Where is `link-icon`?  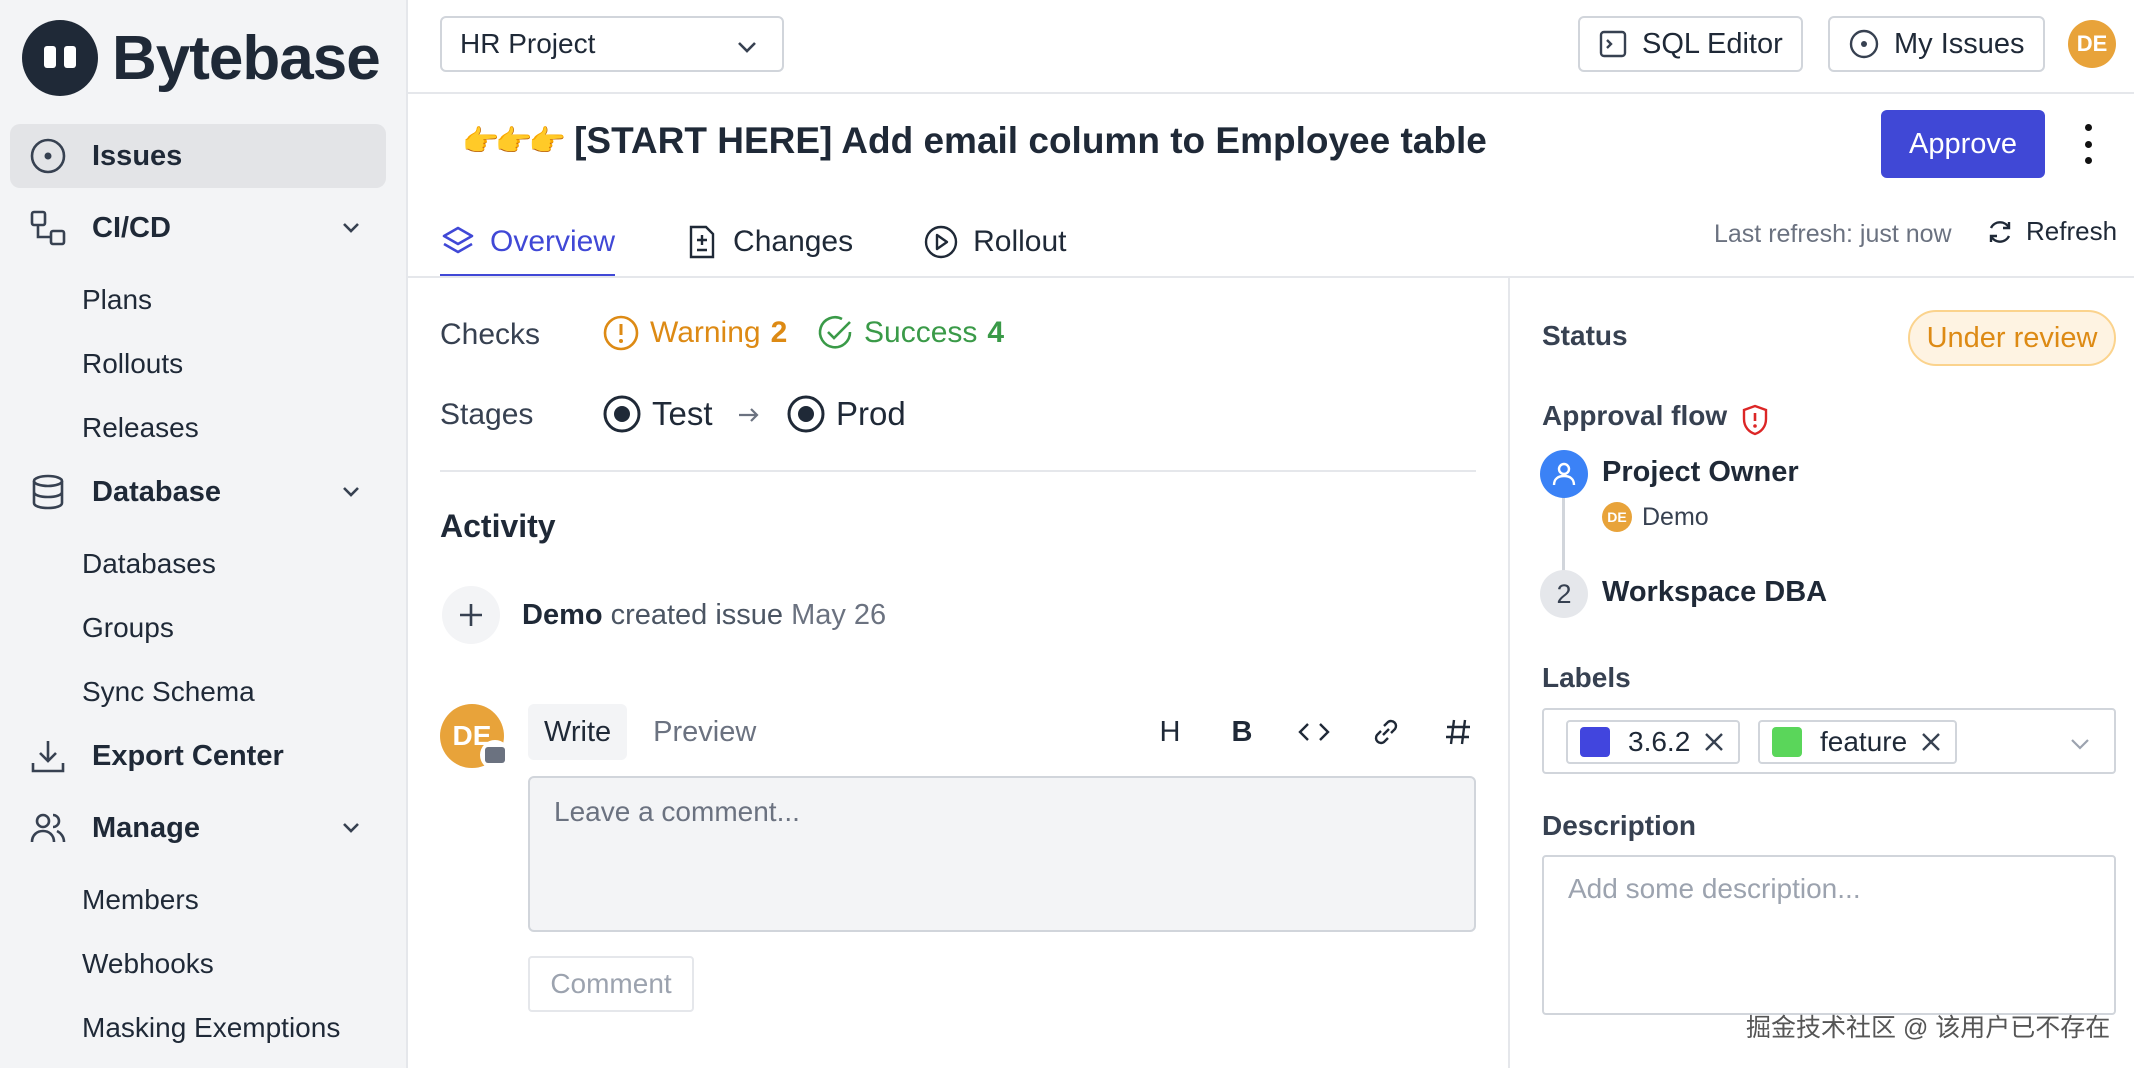
link-icon is located at coordinates (1386, 732).